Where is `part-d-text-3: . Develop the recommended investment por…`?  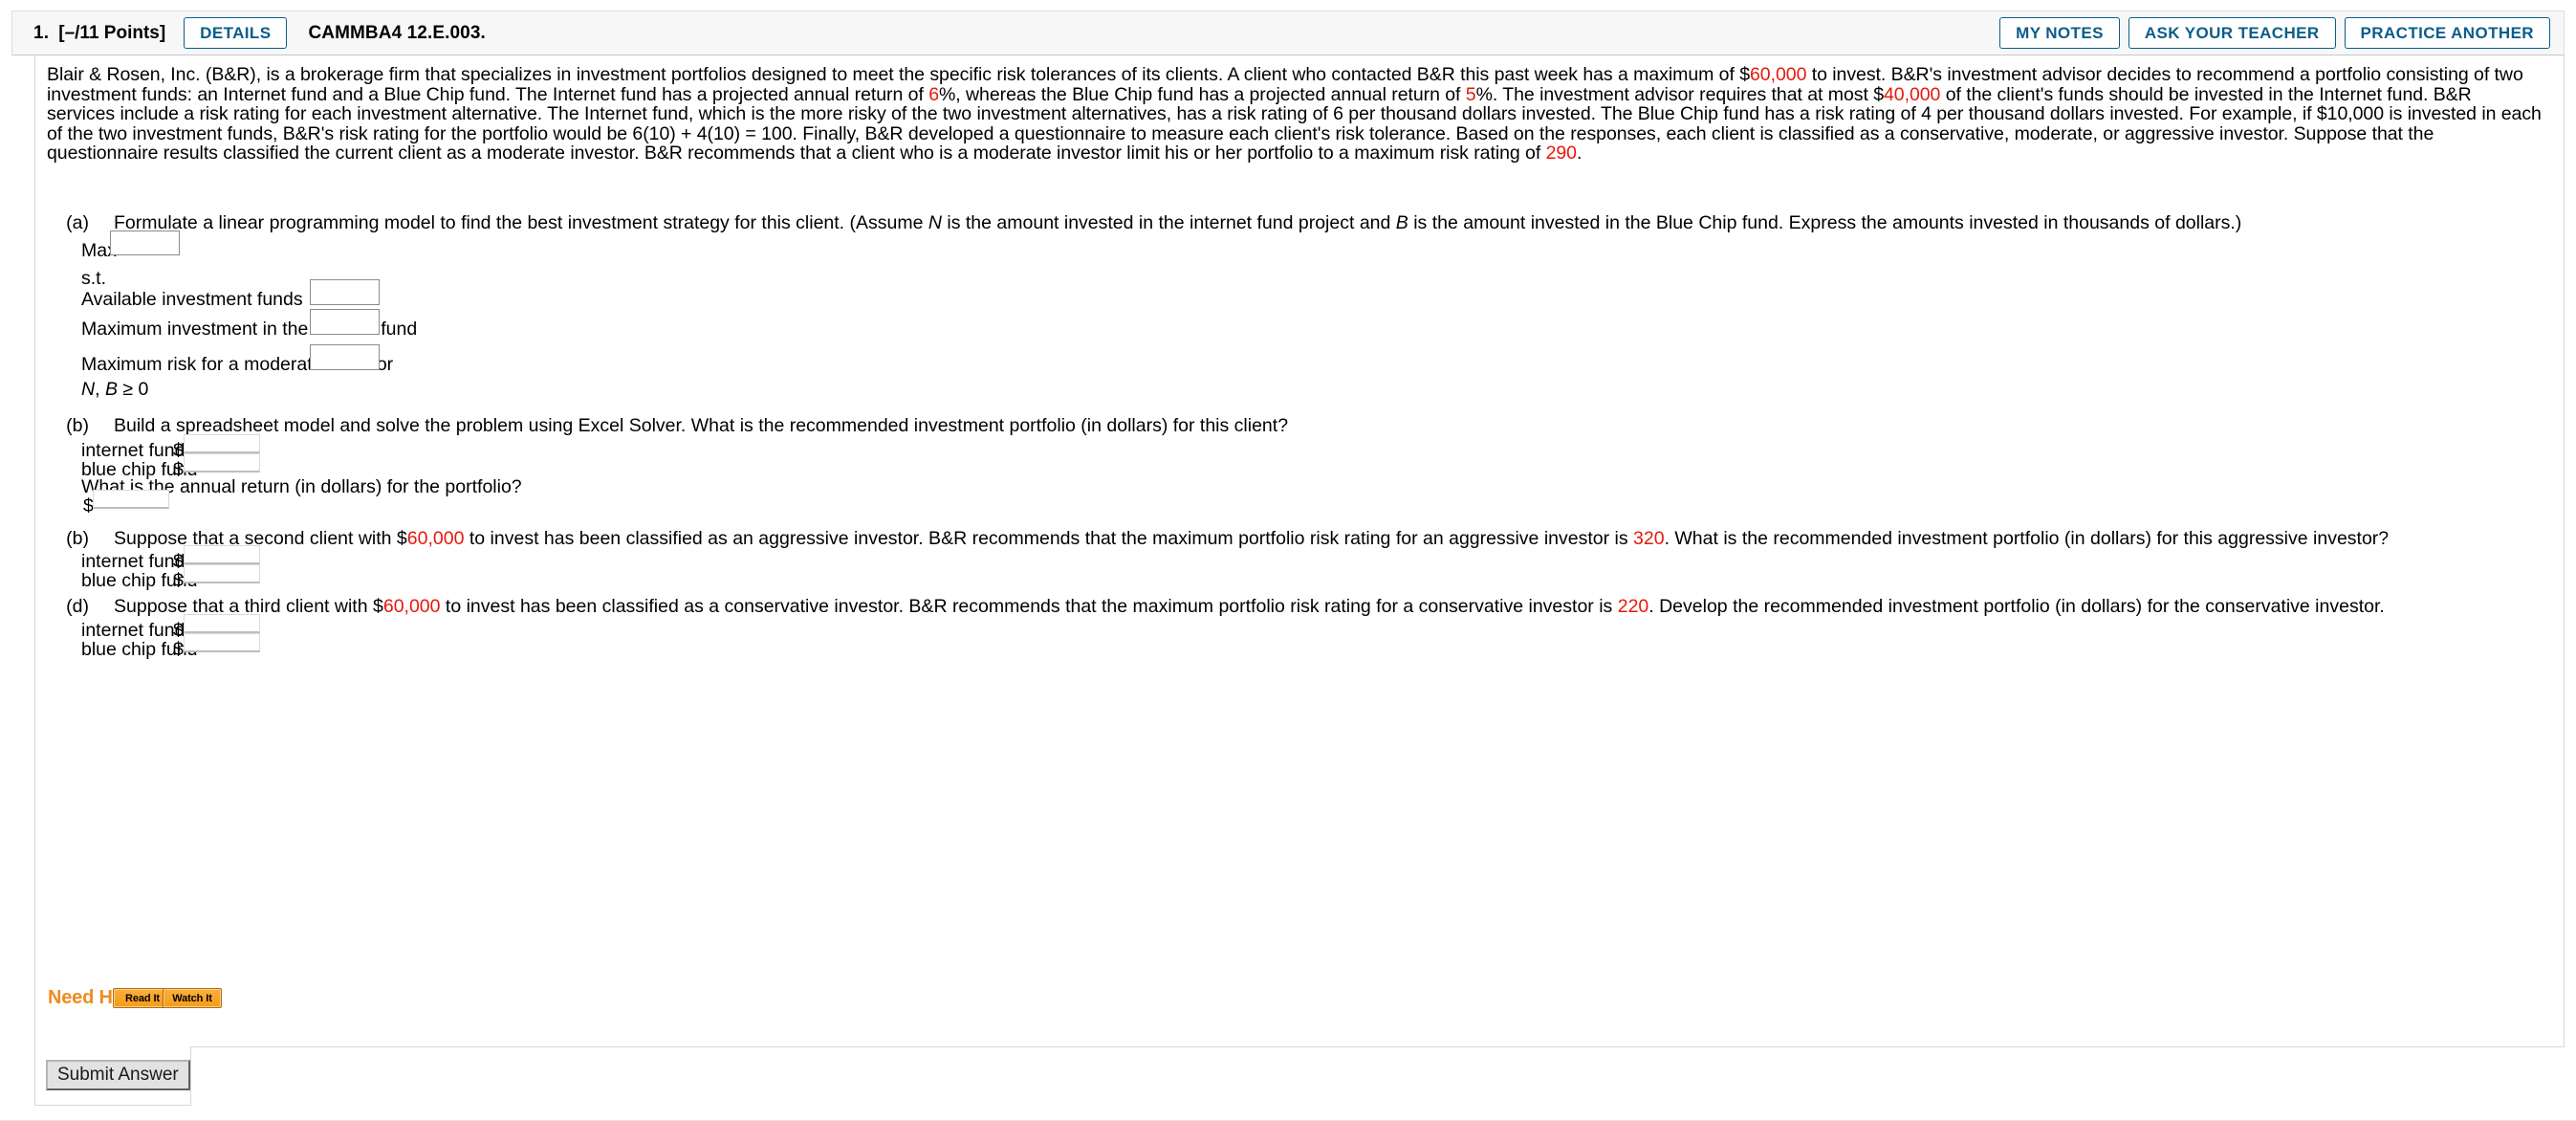
part-d-text-3: . Develop the recommended investment por… is located at coordinates (2017, 606).